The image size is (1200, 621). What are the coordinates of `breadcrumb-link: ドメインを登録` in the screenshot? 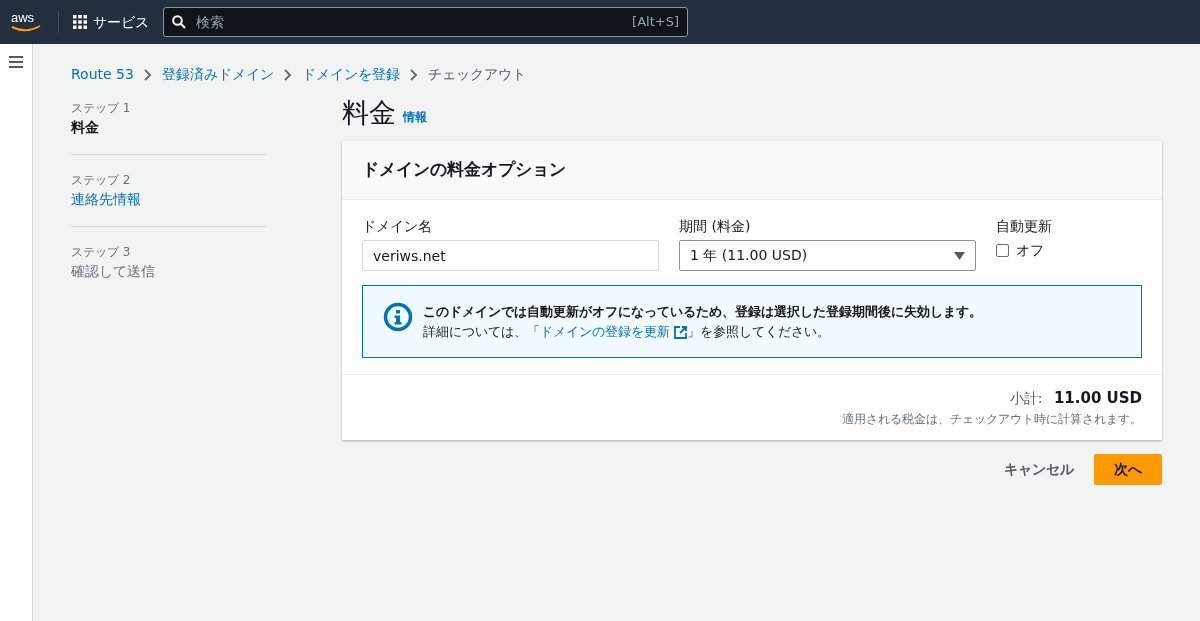 It's located at (350, 74).